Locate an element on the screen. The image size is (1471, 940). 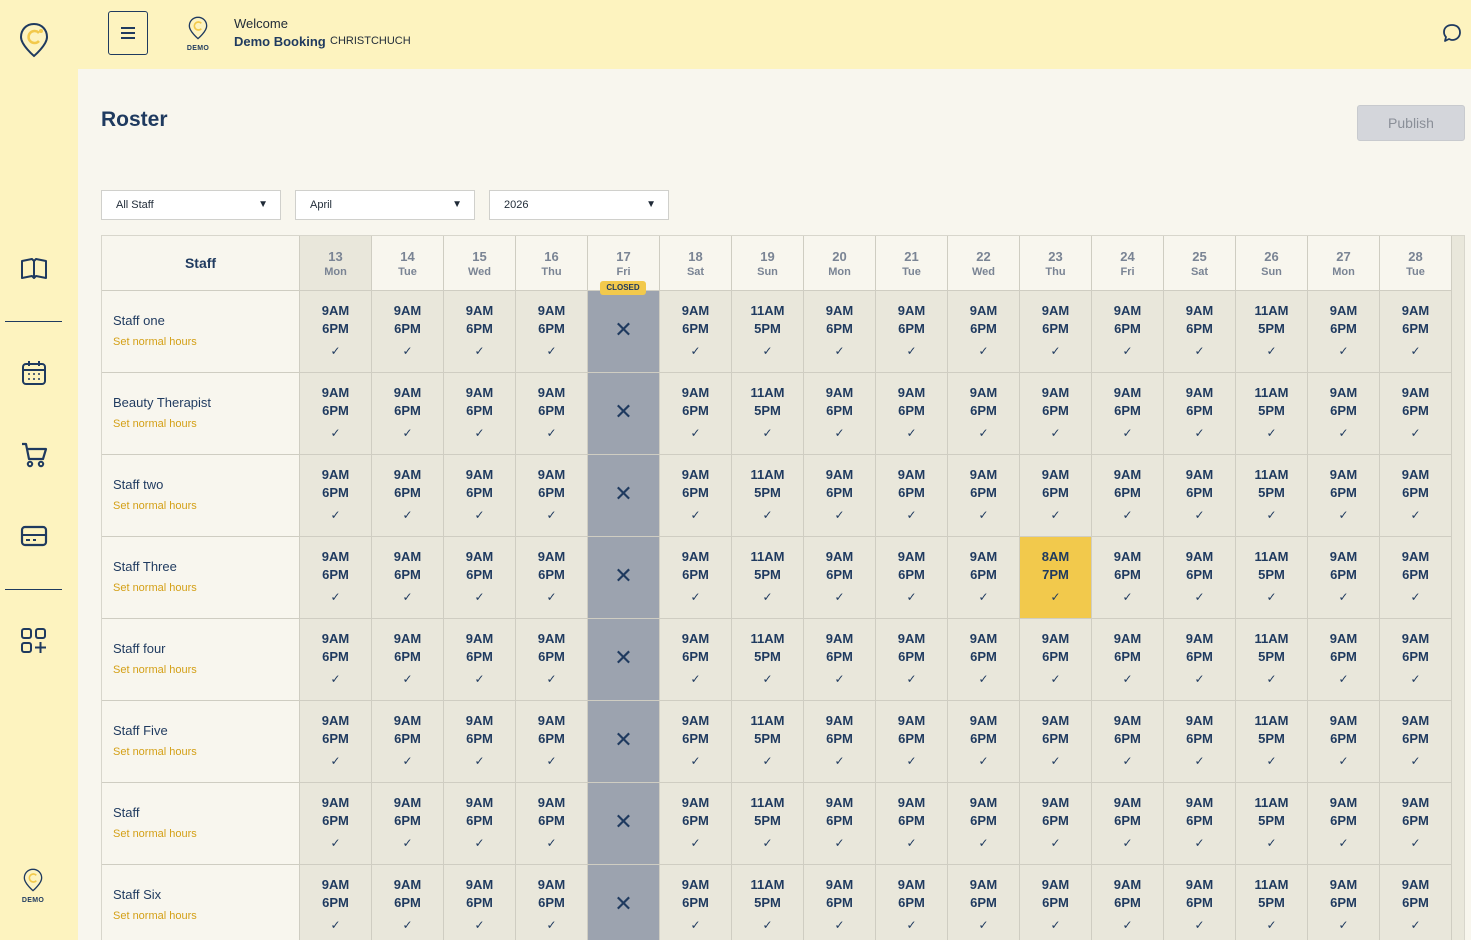
staff-filter-select: All Staff ▼ is located at coordinates (191, 205).